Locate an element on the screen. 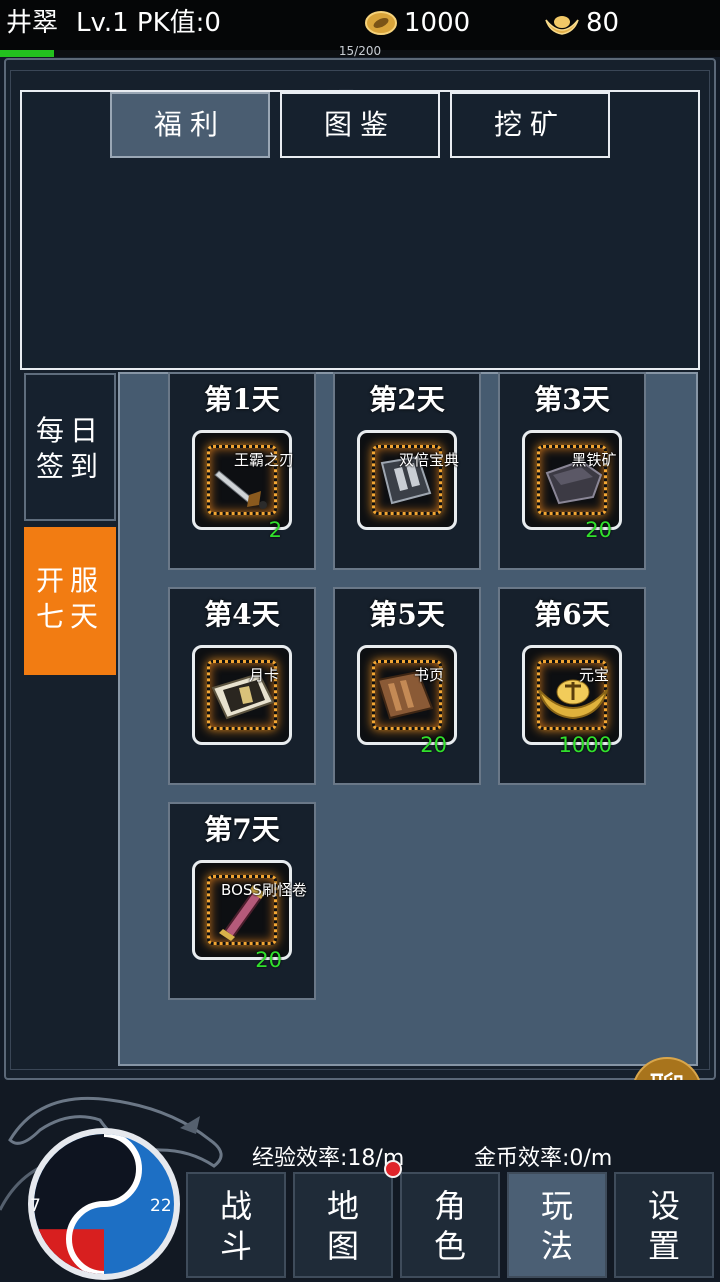 The image size is (720, 1282). exp-rate: 经验效率:18/m is located at coordinates (328, 1158).